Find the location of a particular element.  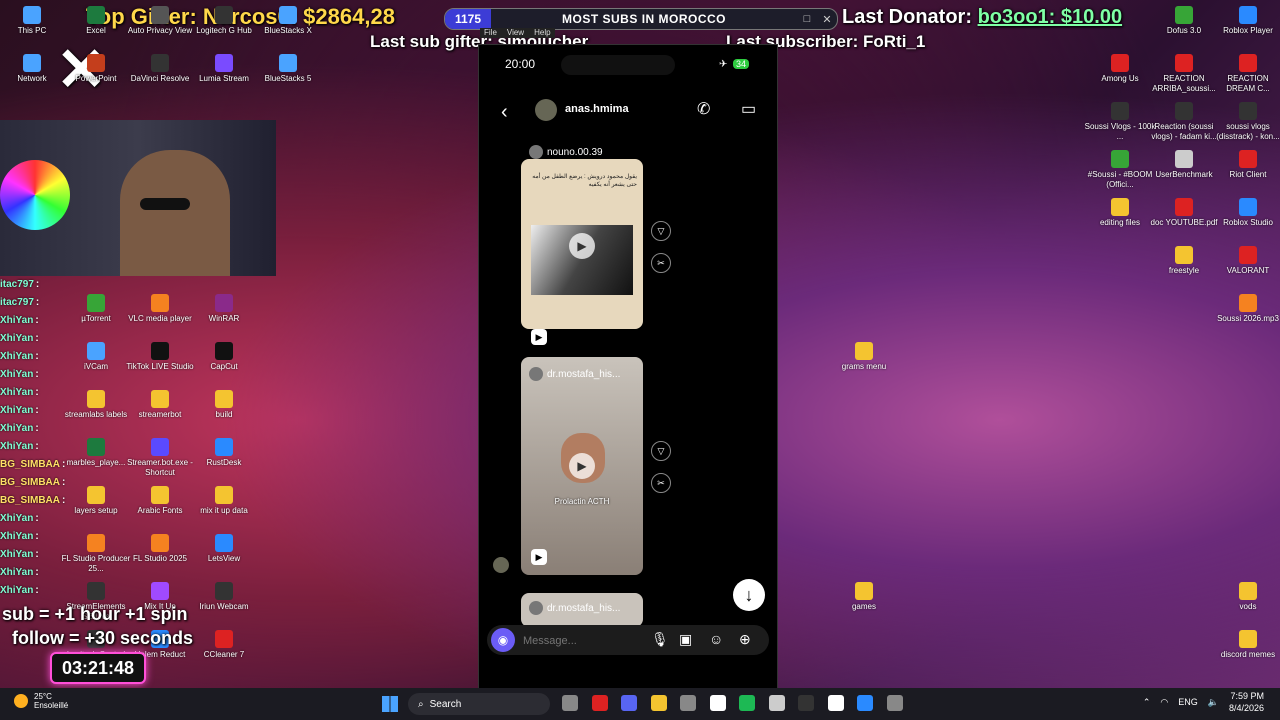

desktop-icon: build is located at coordinates (224, 405).